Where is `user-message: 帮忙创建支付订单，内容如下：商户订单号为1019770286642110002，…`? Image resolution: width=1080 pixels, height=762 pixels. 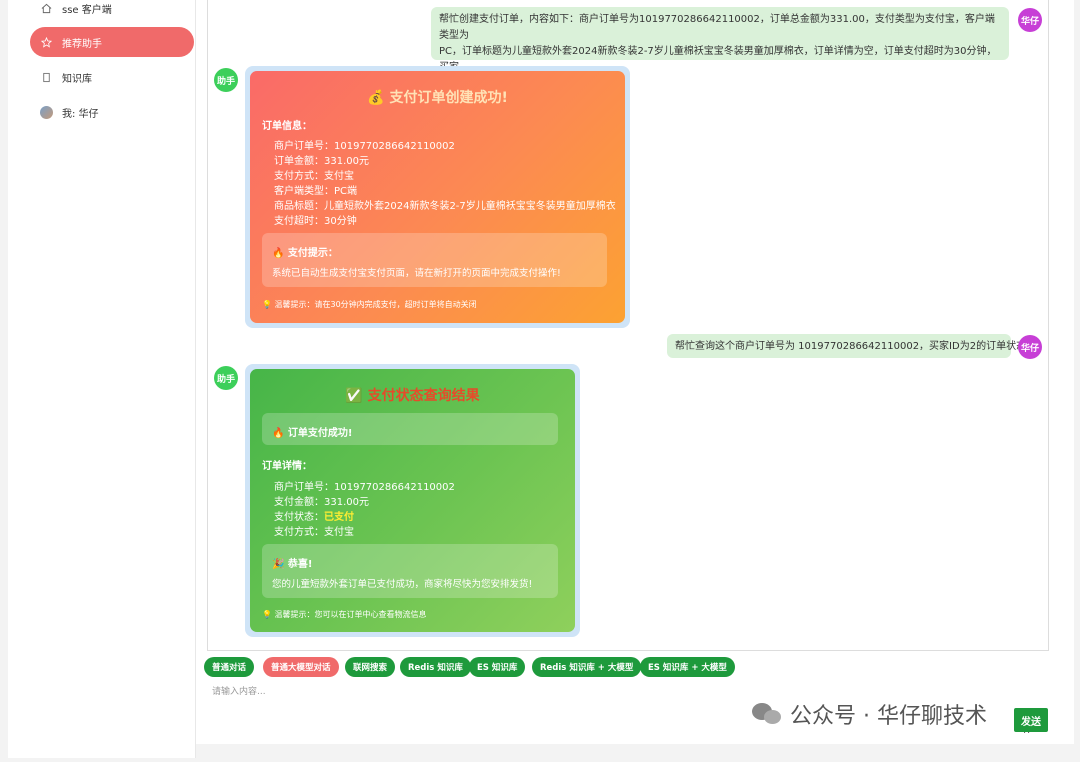 user-message: 帮忙创建支付订单，内容如下：商户订单号为1019770286642110002，… is located at coordinates (720, 48).